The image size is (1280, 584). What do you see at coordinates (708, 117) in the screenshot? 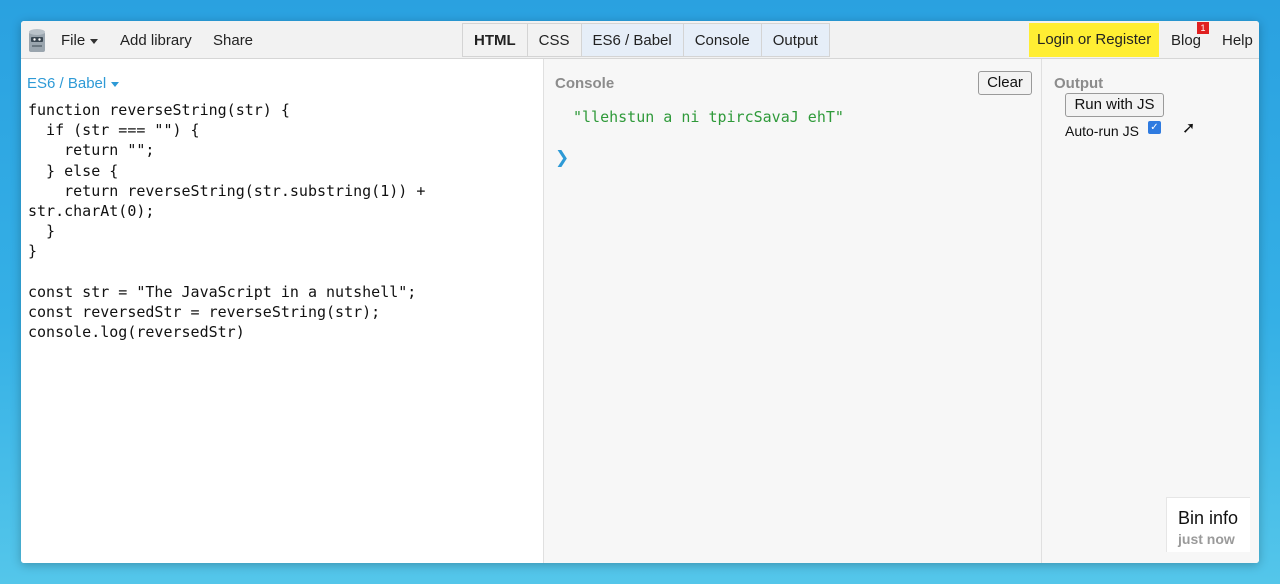
I see `console-log-line: "llehstun a ni tpircSavaJ ehT"` at bounding box center [708, 117].